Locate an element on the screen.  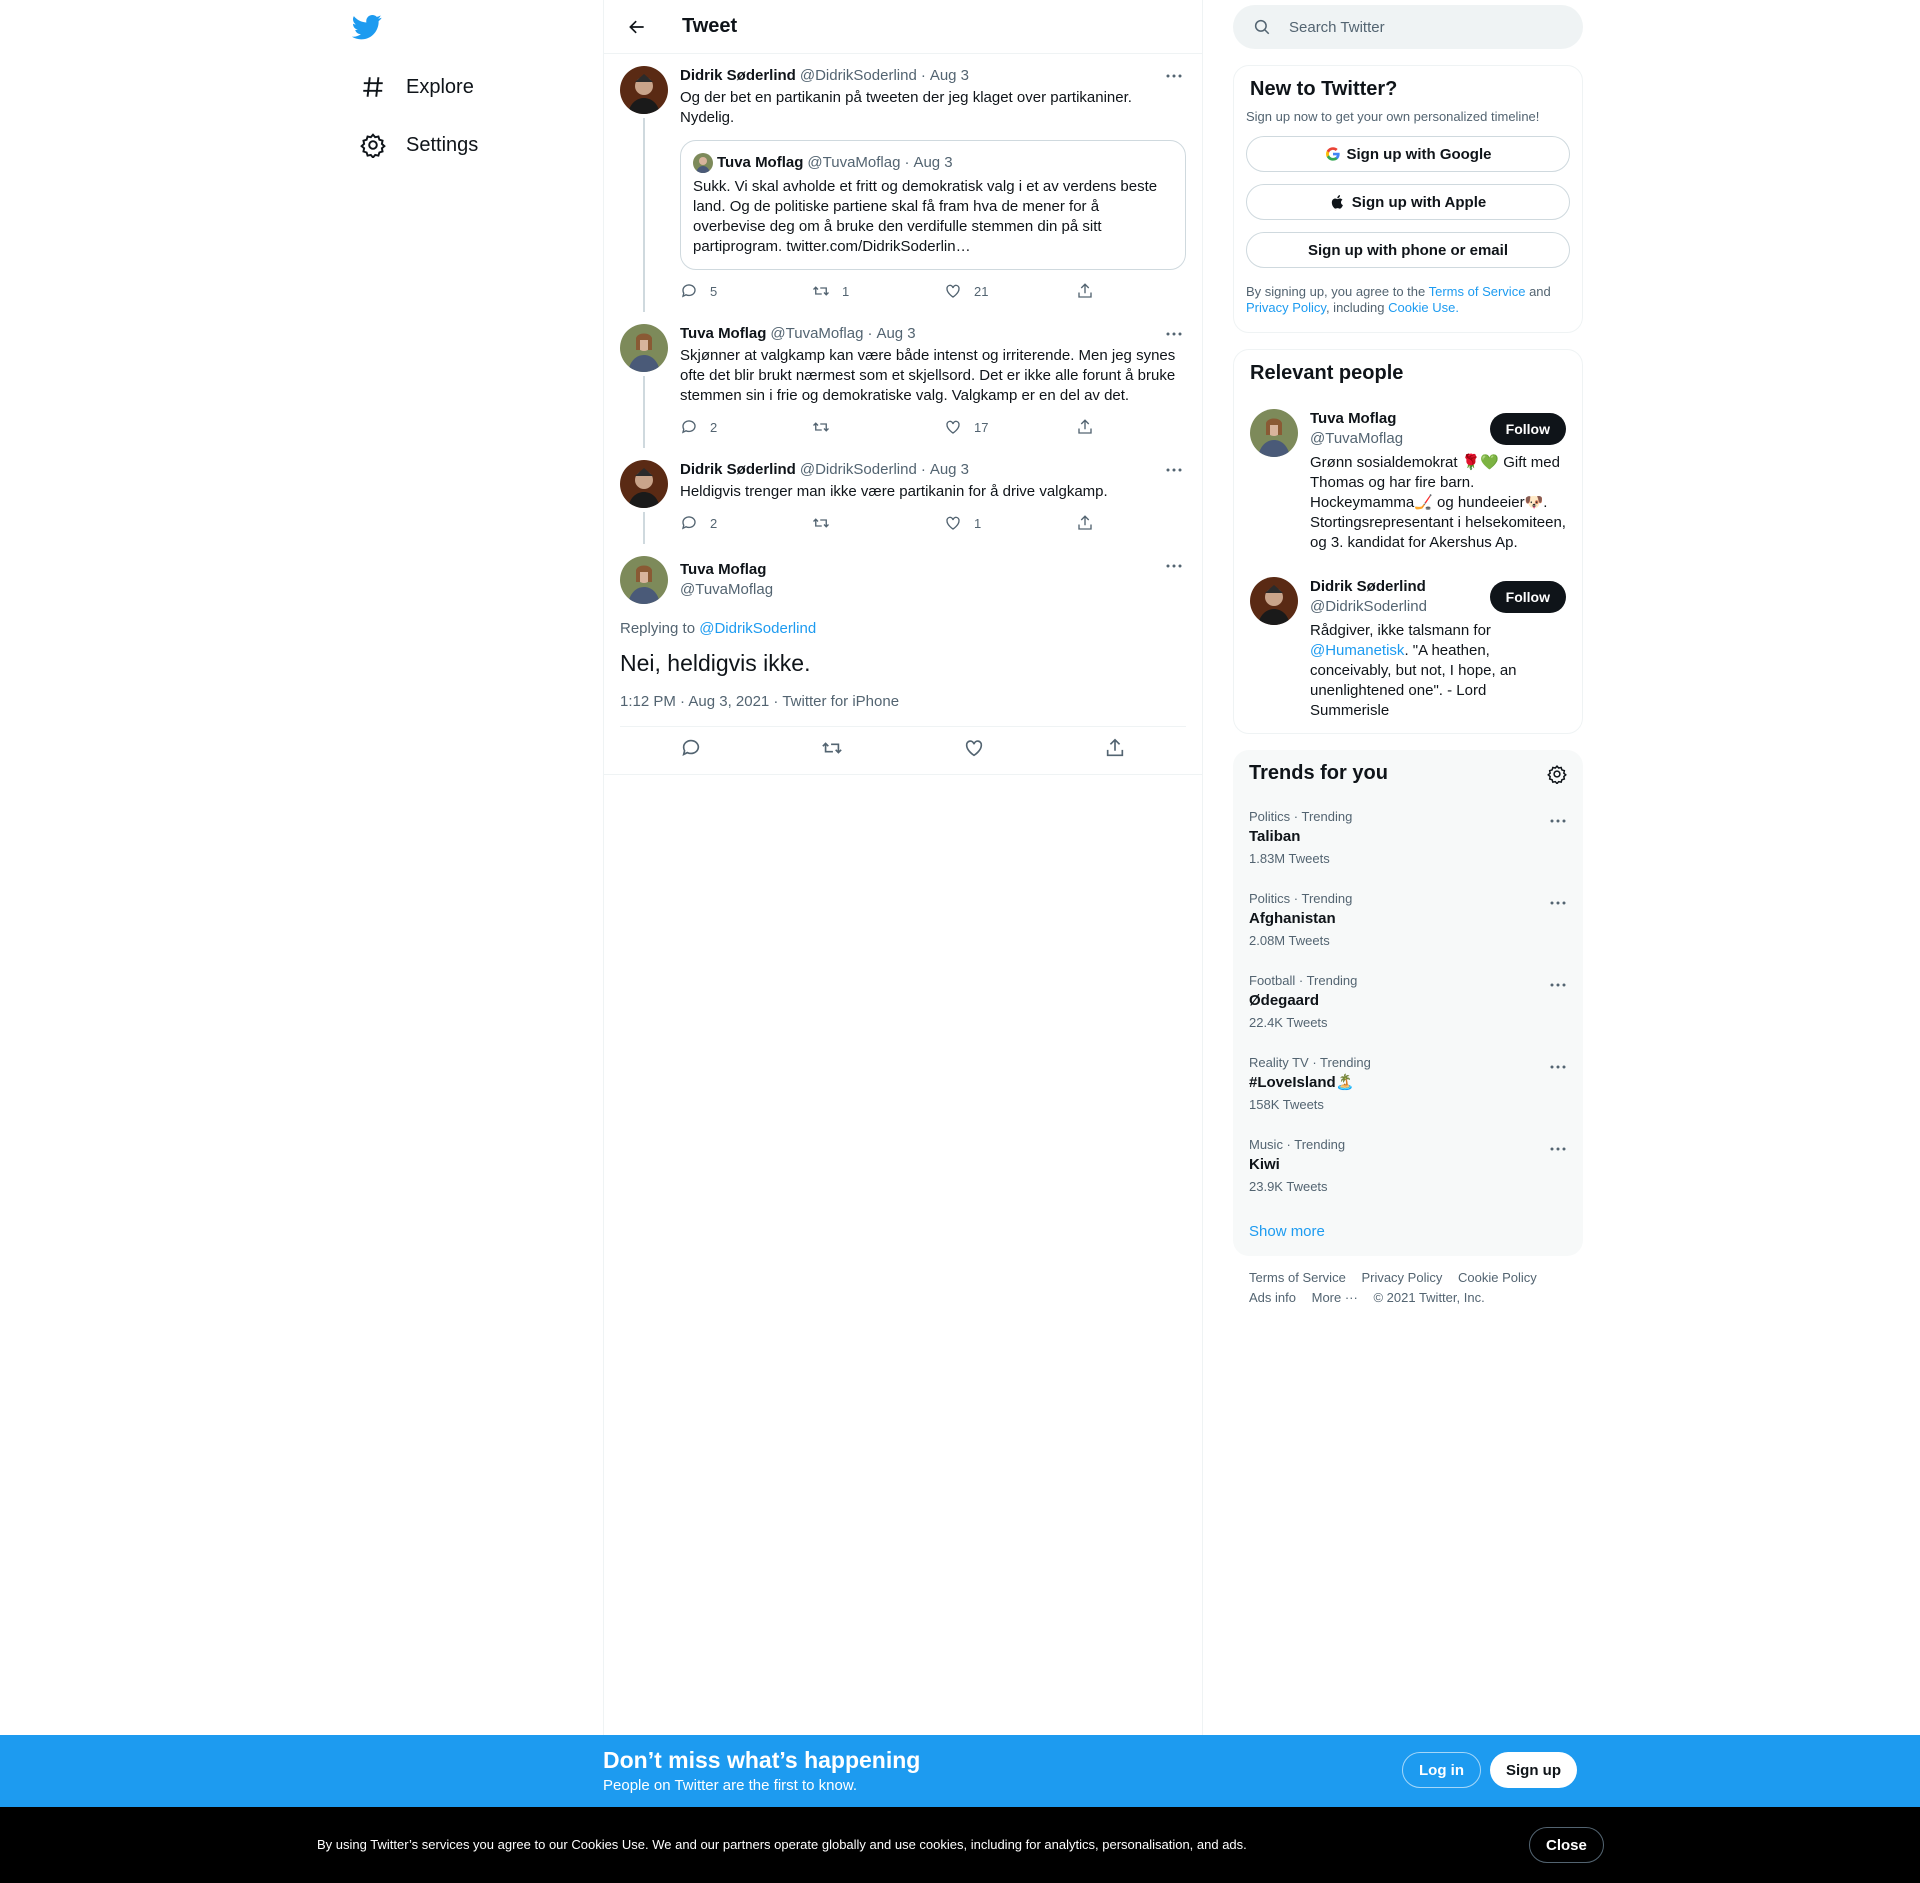
nav-settings: Settings is located at coordinates (419, 145).